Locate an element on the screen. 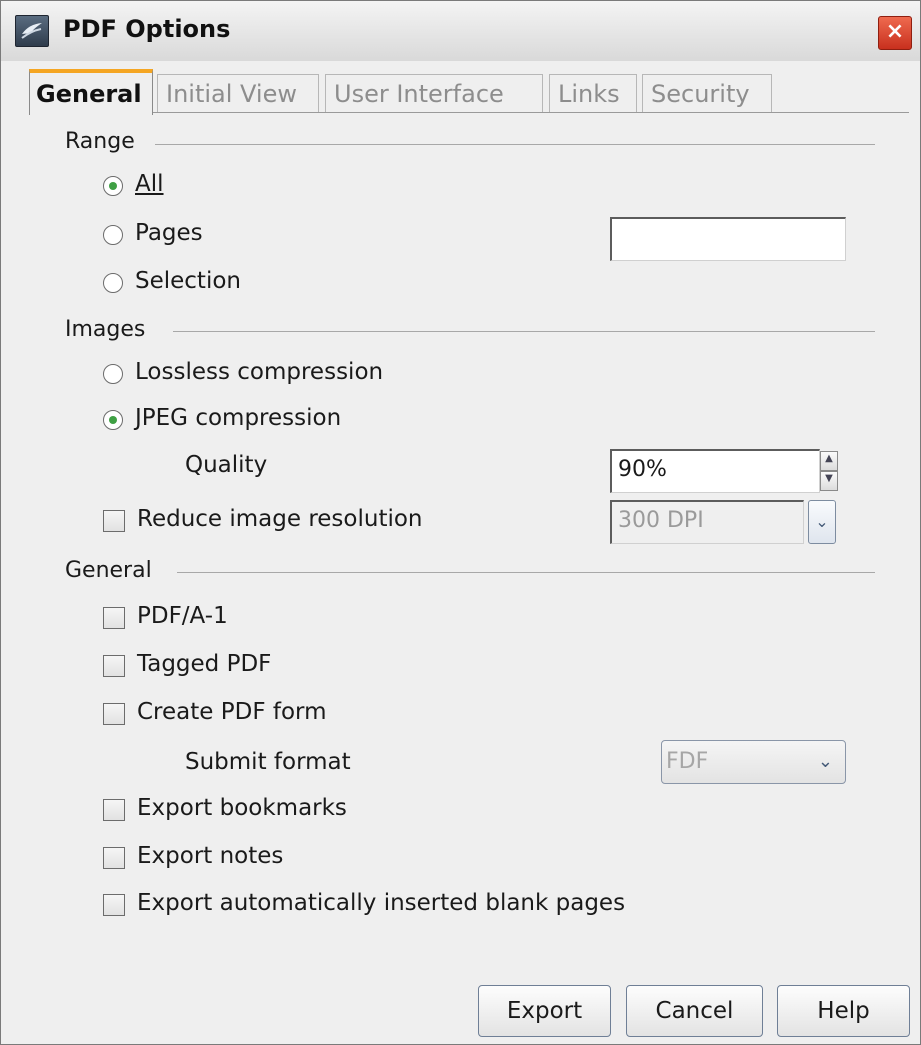 The height and width of the screenshot is (1045, 921). reduce-resolution-label: Reduce image resolution is located at coordinates (280, 519).